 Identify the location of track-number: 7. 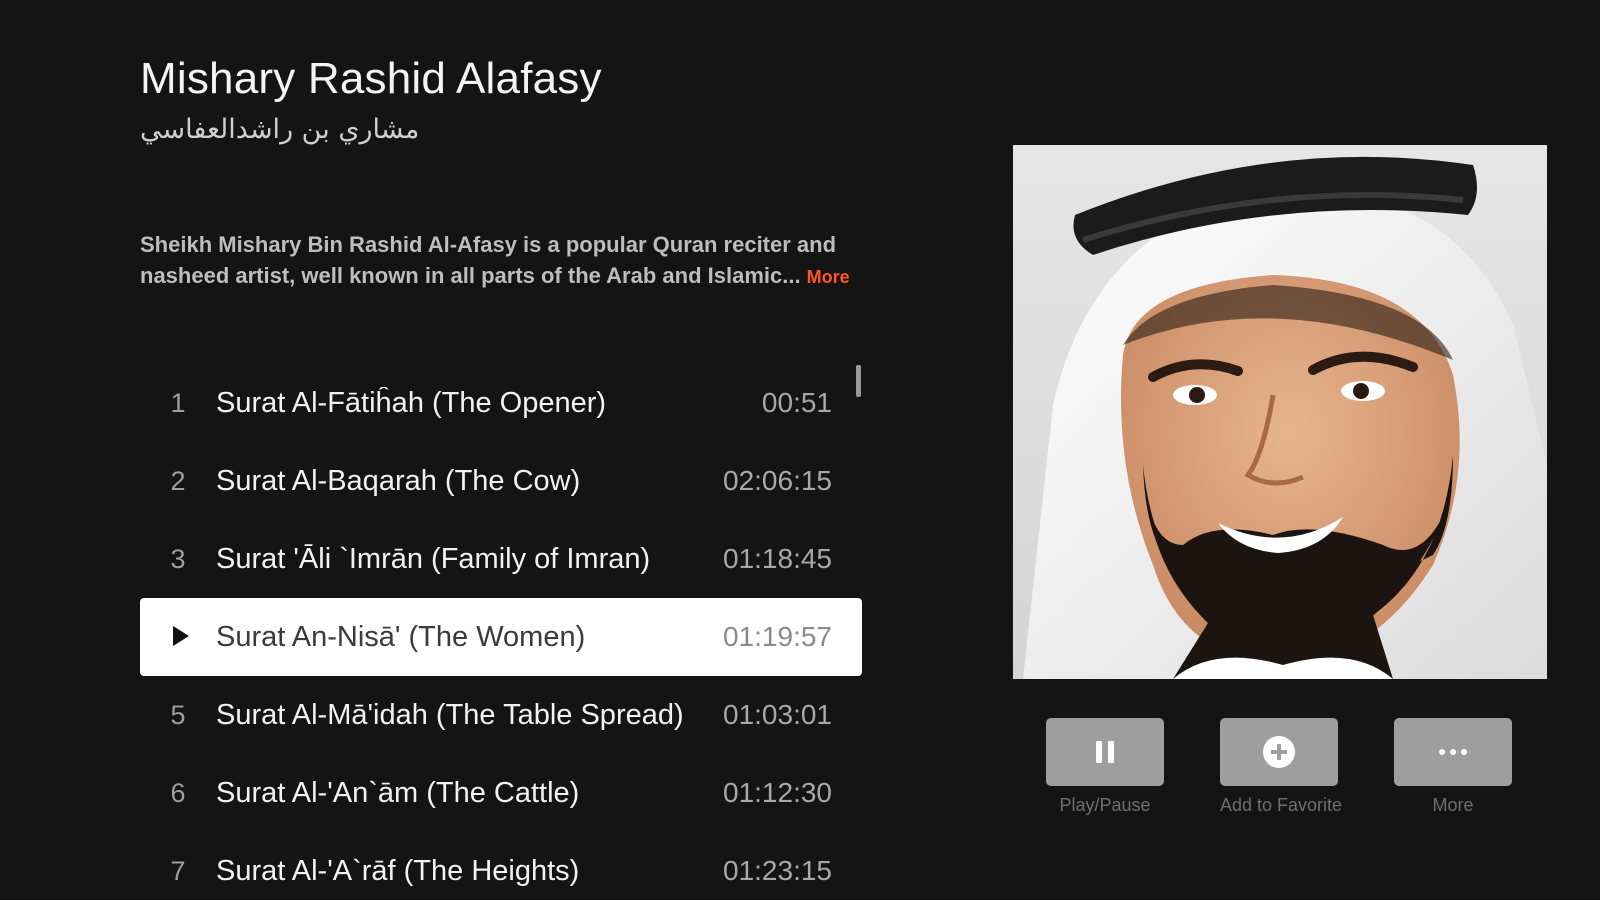
(178, 870).